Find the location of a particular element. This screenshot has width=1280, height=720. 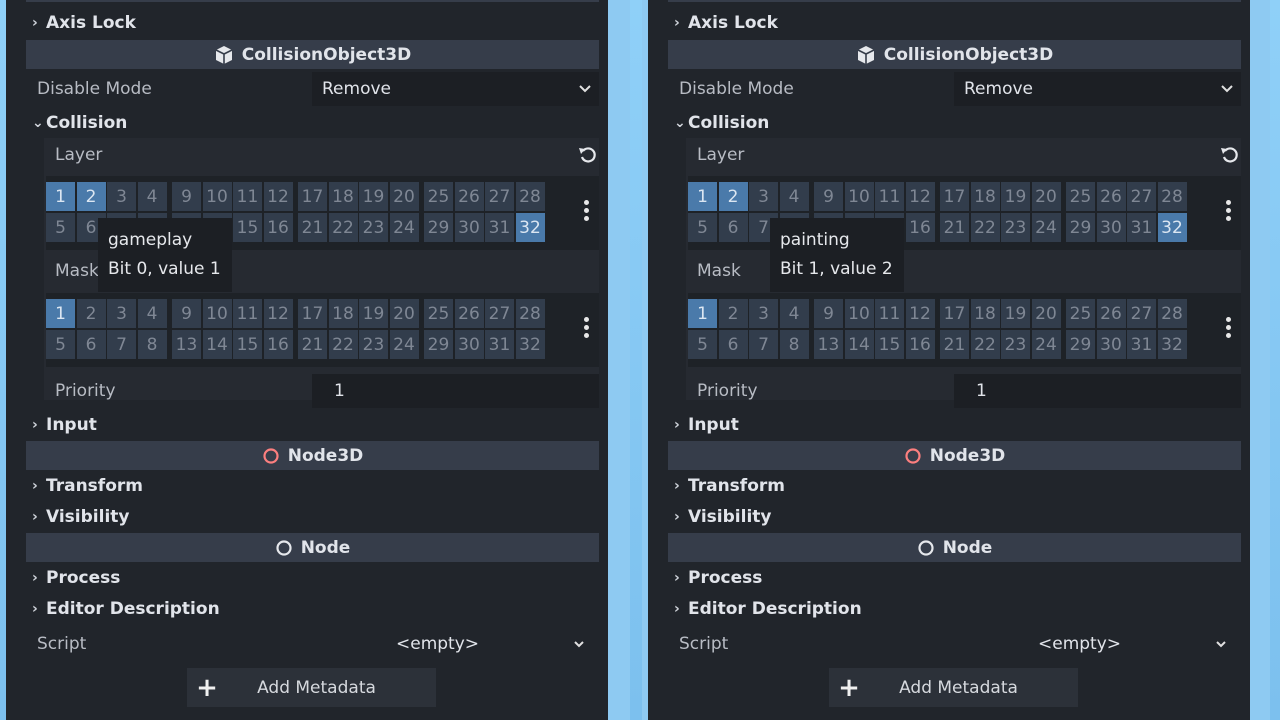

revert-icon is located at coordinates (1230, 155).